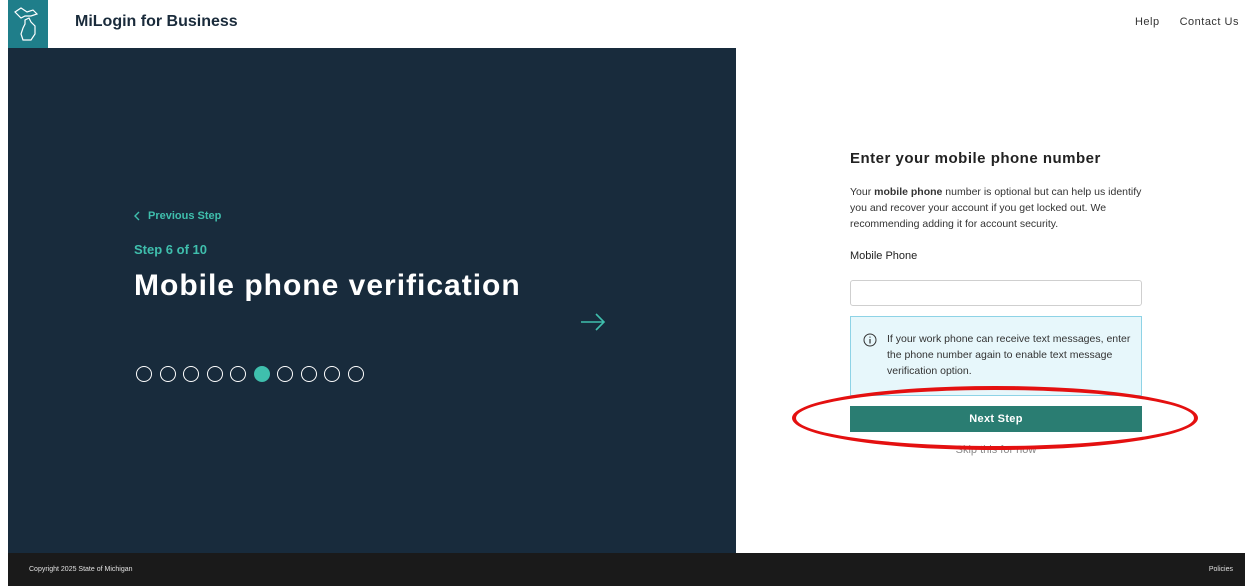 This screenshot has width=1245, height=586. I want to click on step-progress-dots, so click(250, 374).